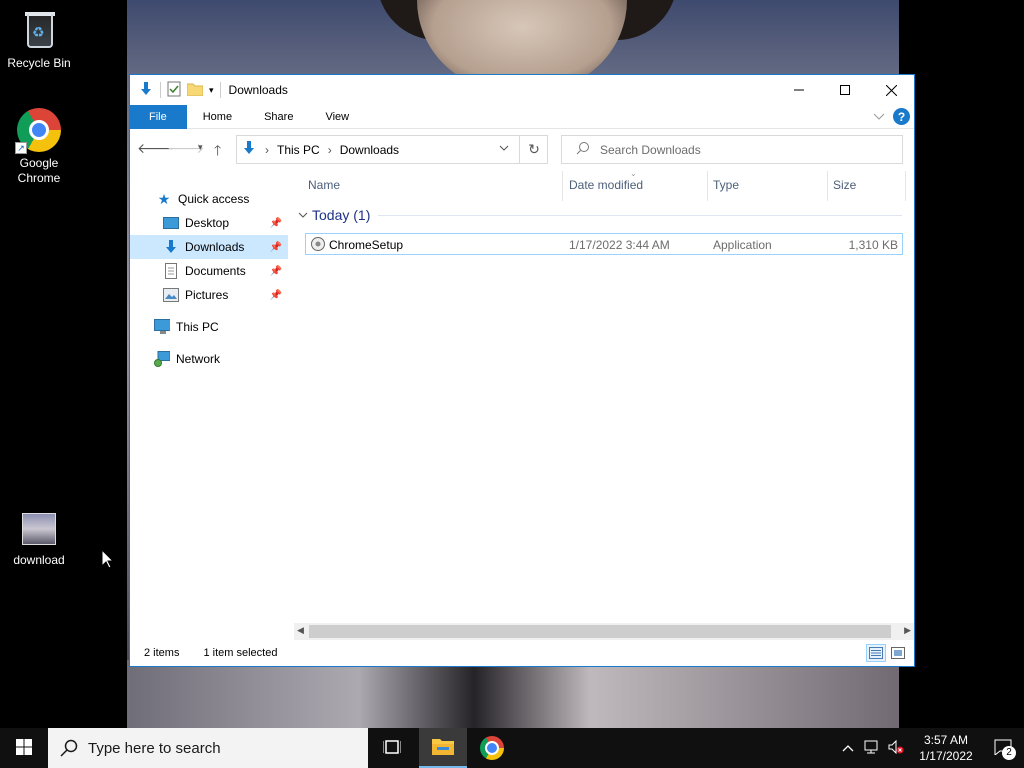 This screenshot has height=768, width=1024. What do you see at coordinates (39, 560) in the screenshot?
I see `desktop-icon-label: download` at bounding box center [39, 560].